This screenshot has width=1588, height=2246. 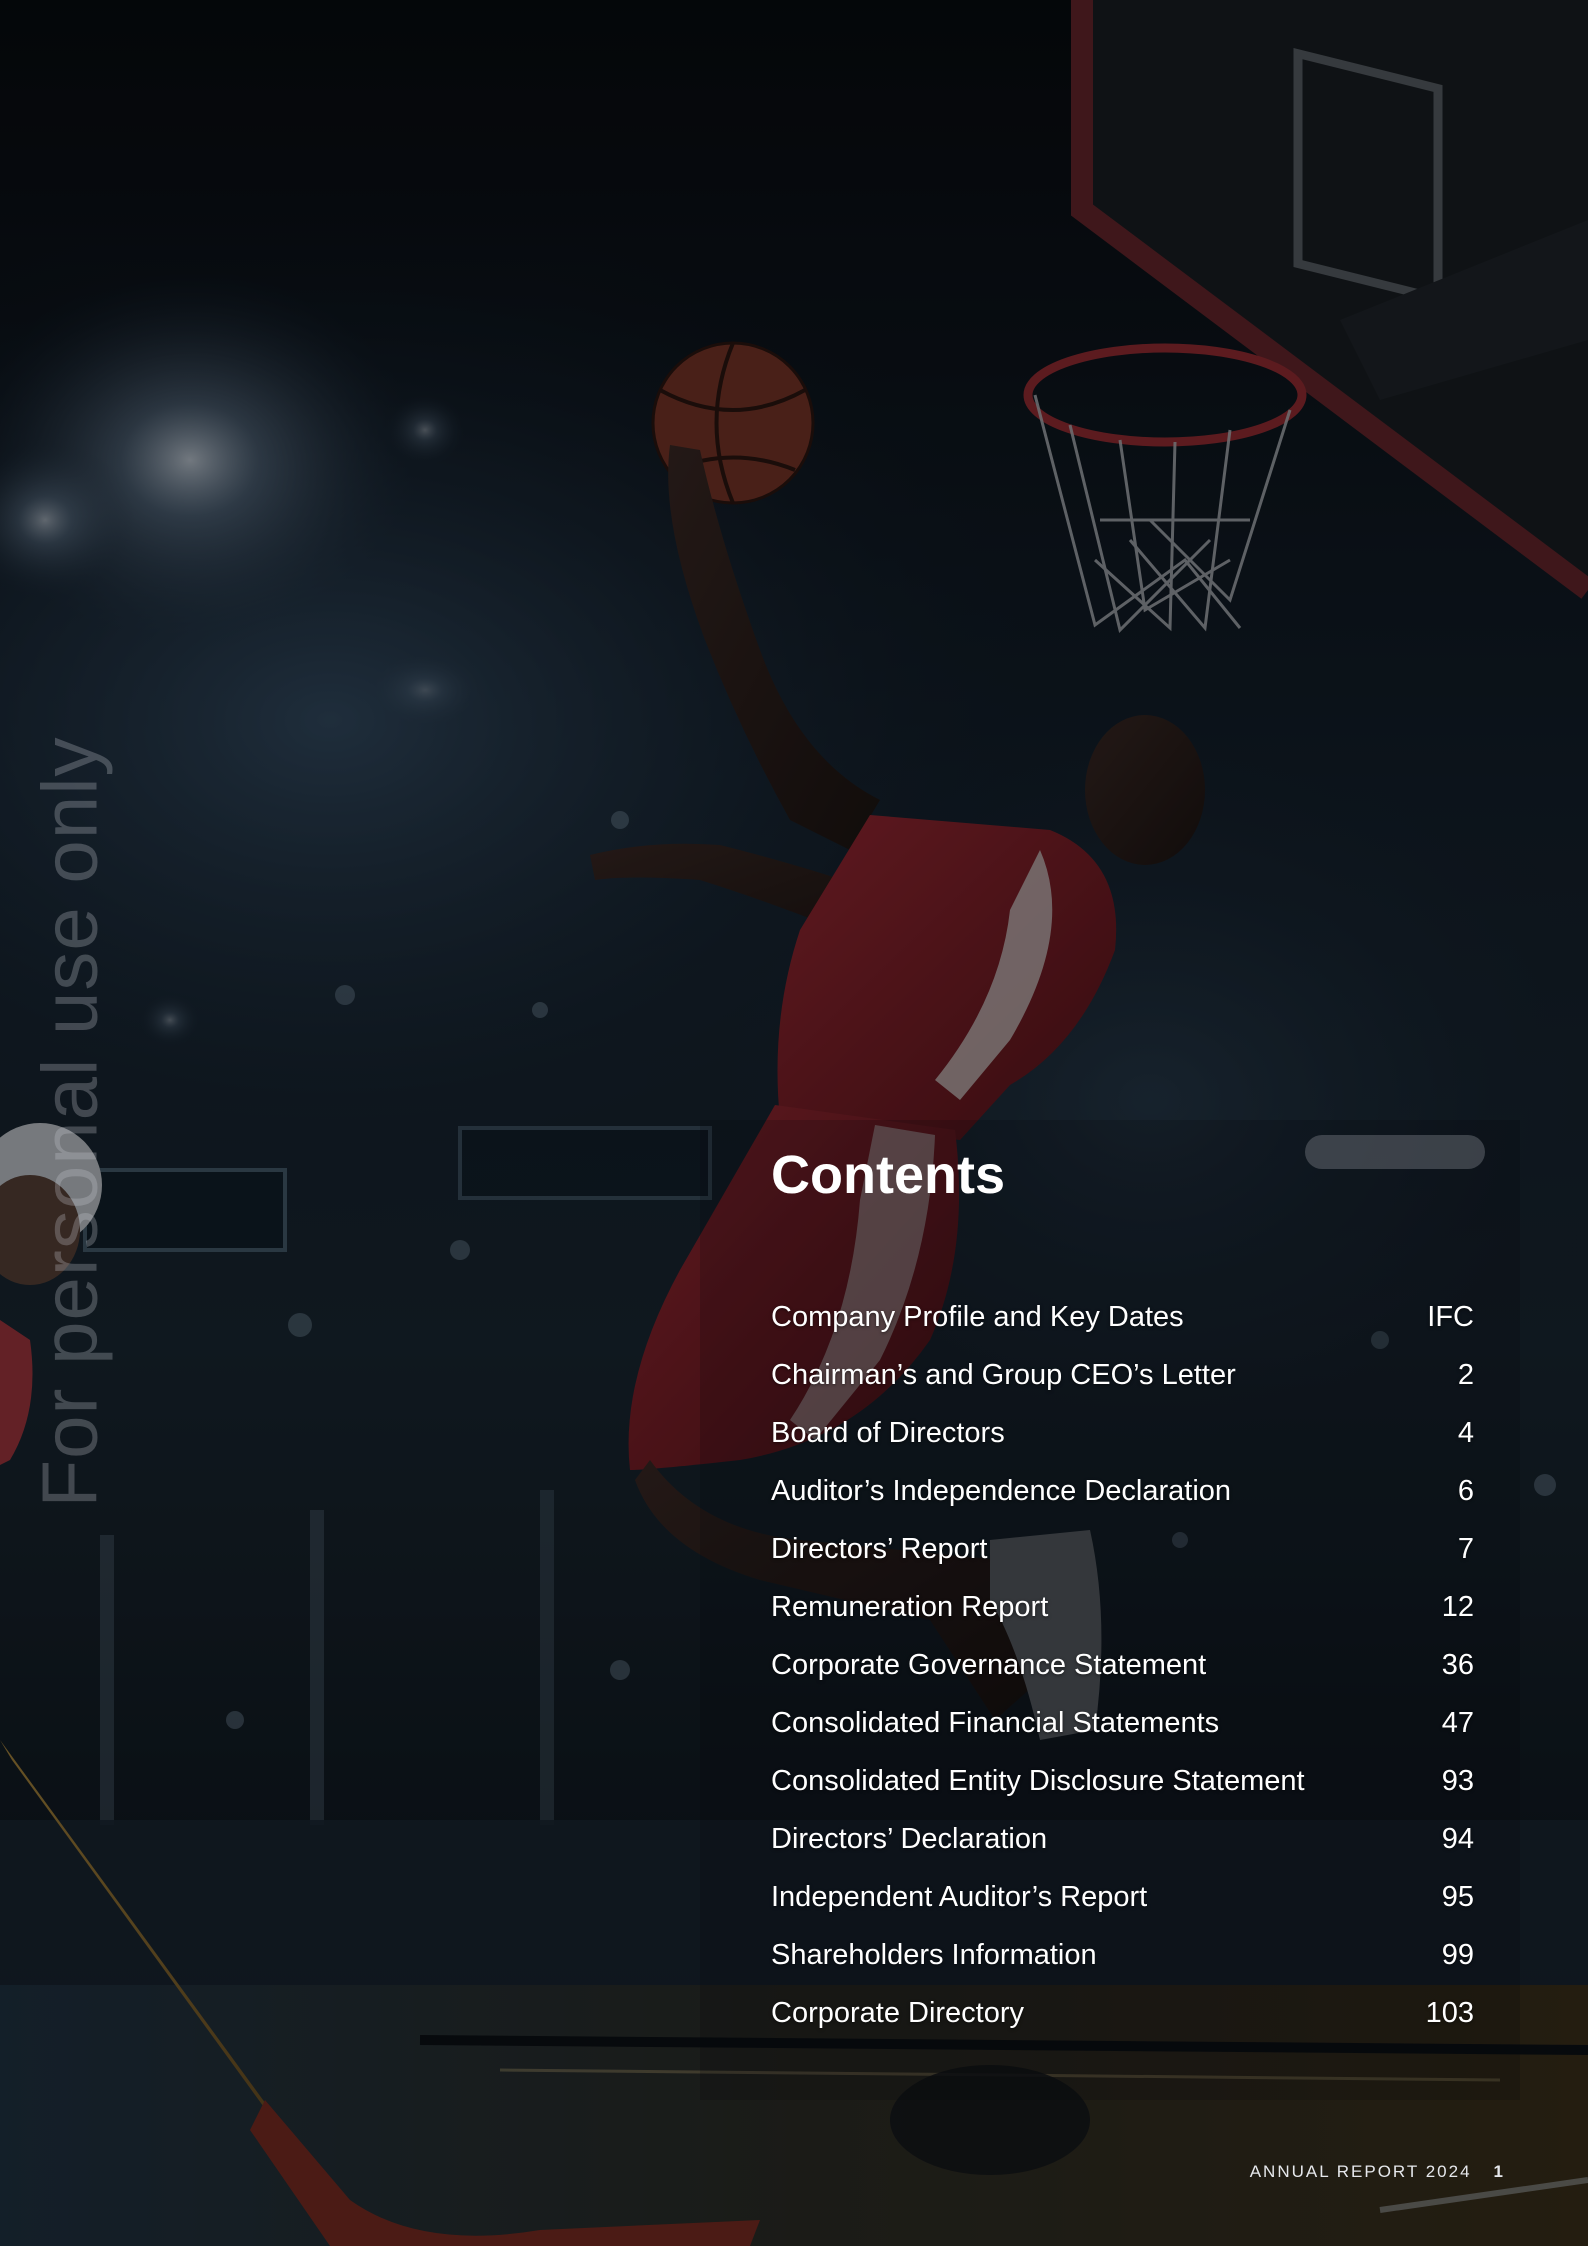 What do you see at coordinates (934, 1954) in the screenshot?
I see `toc-item-label: Shareholders Information` at bounding box center [934, 1954].